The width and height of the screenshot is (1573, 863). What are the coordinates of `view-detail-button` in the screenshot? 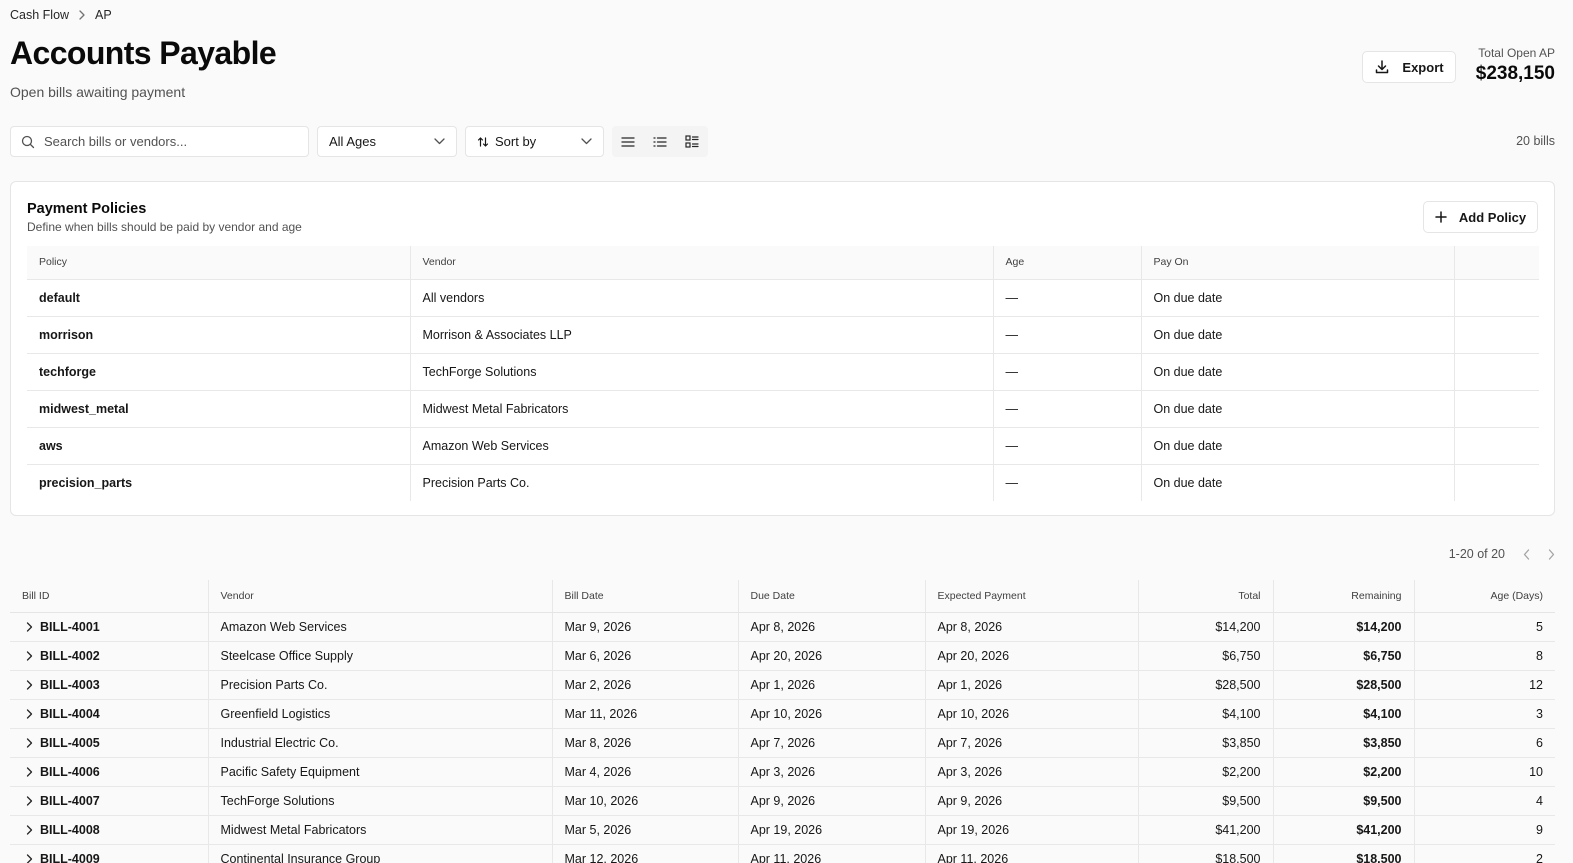 It's located at (692, 141).